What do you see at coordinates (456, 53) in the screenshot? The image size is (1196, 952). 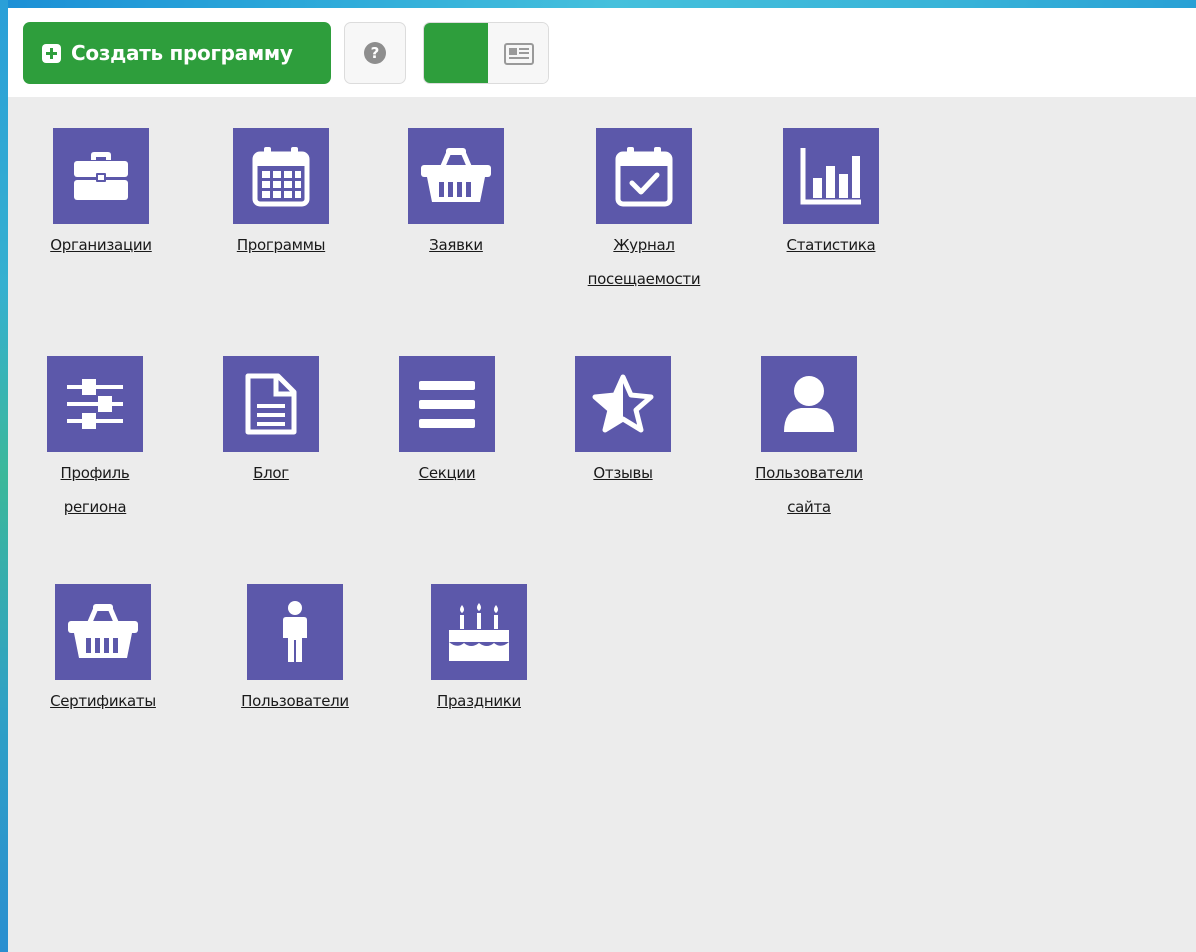 I see `add-button` at bounding box center [456, 53].